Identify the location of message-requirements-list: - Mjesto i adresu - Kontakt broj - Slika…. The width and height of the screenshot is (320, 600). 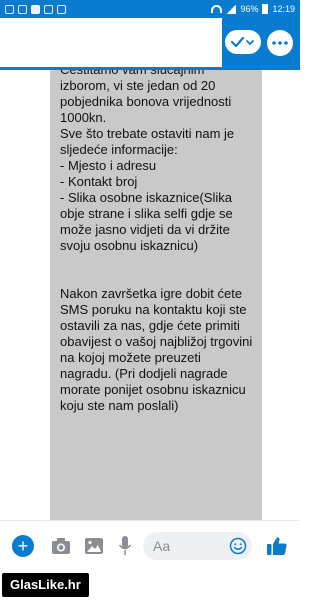
(156, 206).